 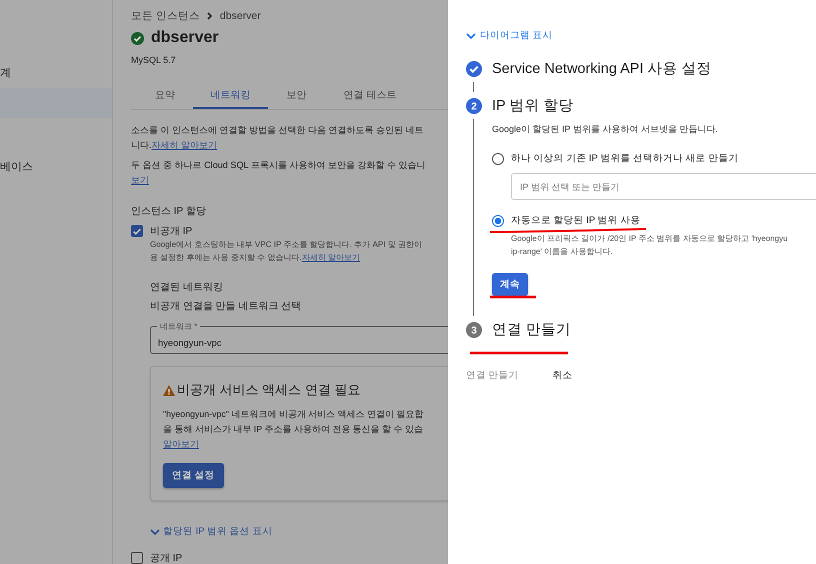 What do you see at coordinates (230, 95) in the screenshot?
I see `tab: 네트워킹` at bounding box center [230, 95].